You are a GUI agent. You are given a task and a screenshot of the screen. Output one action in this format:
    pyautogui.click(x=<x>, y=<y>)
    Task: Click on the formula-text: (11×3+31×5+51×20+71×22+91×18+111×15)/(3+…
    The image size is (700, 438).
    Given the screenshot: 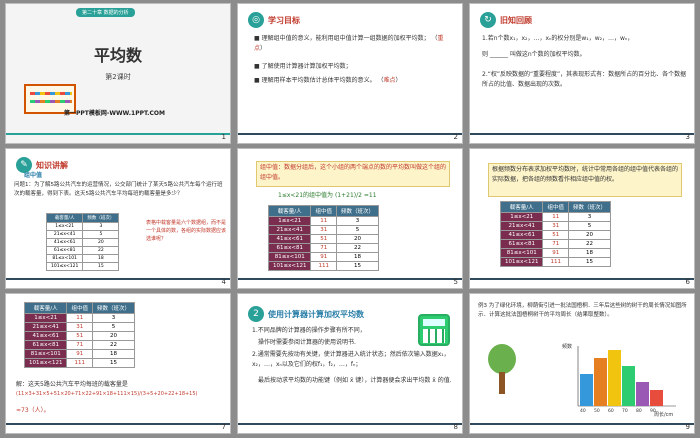 What is the action you would take?
    pyautogui.click(x=107, y=394)
    